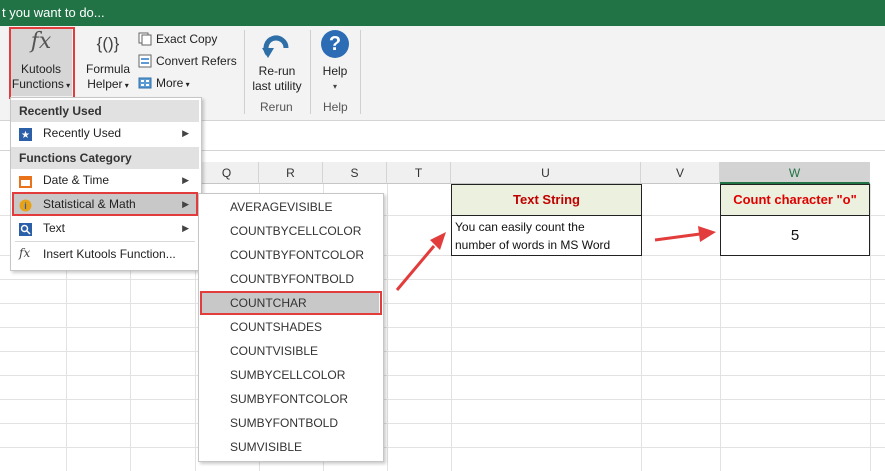 The image size is (885, 471). I want to click on count-header: Count character "o", so click(795, 199).